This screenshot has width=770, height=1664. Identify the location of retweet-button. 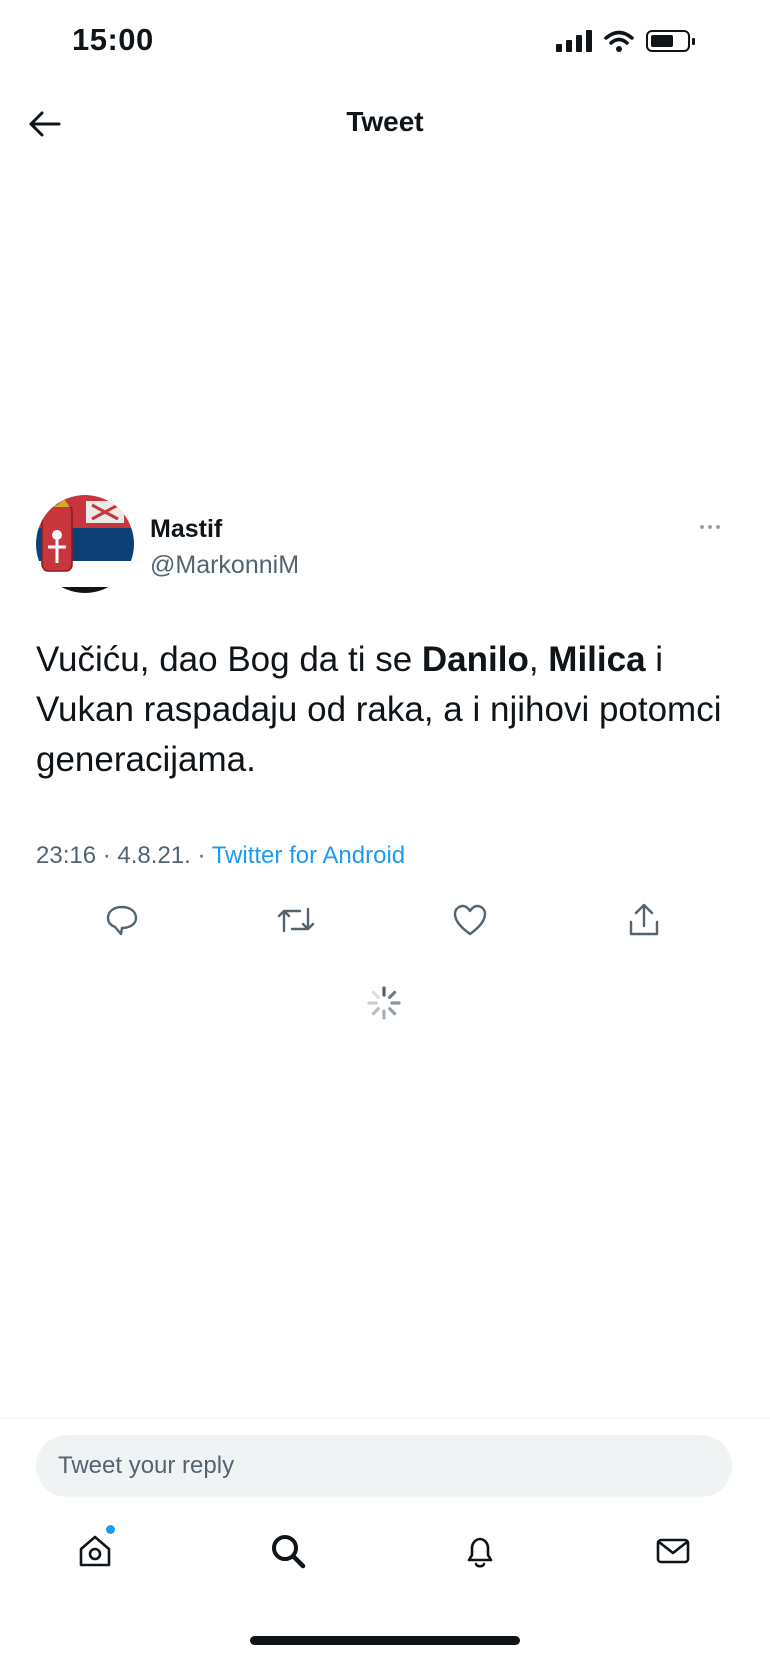
(296, 920).